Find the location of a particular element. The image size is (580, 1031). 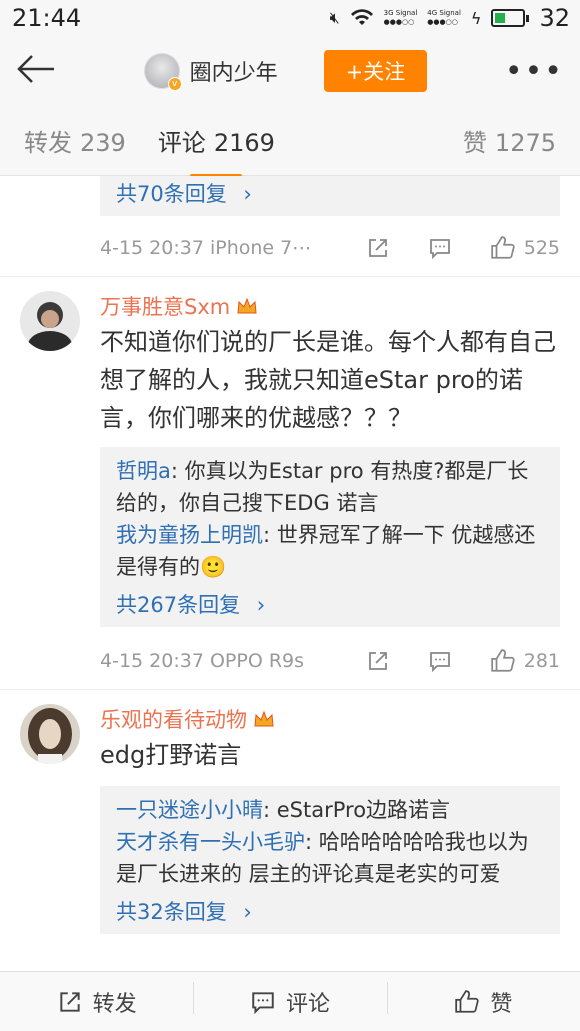

battery-level: 32 is located at coordinates (554, 18).